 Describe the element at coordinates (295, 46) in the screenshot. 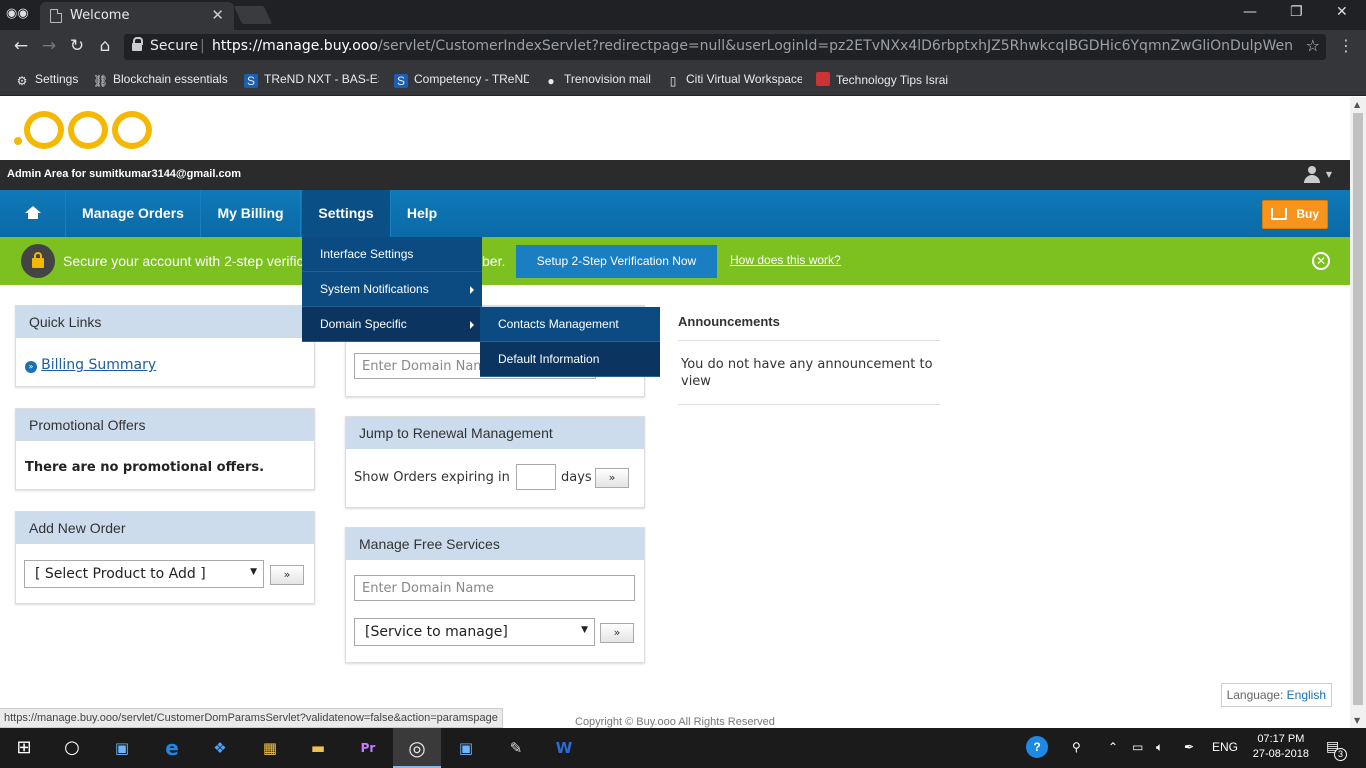

I see `url-host: https://manage.buy.ooo` at that location.